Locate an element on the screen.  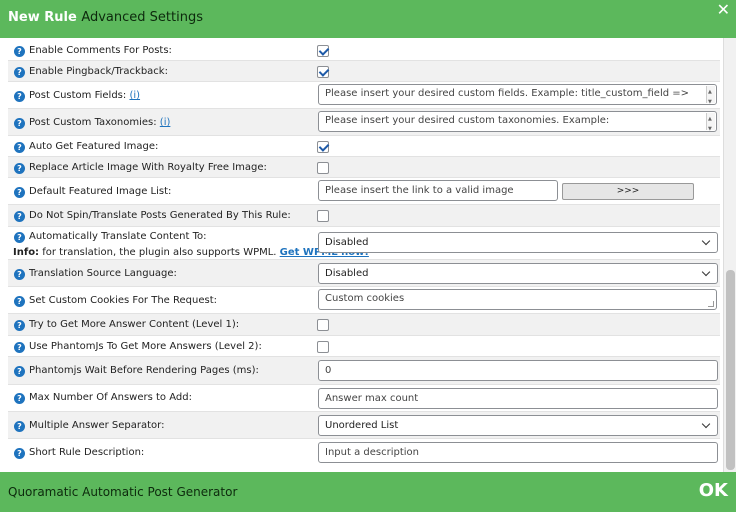
source-language-select: Disabled is located at coordinates (518, 273).